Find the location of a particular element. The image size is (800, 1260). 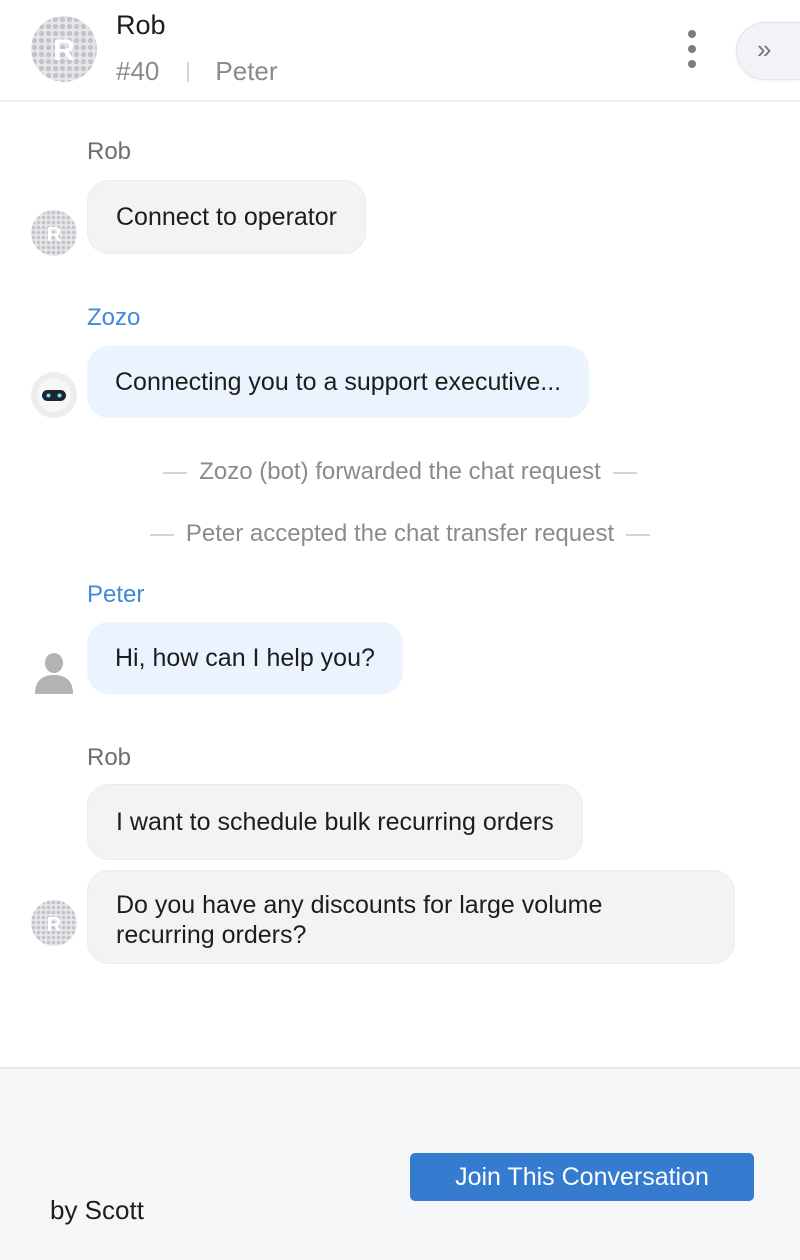

system-event: Zozo (bot) forwarded the chat request is located at coordinates (400, 472).